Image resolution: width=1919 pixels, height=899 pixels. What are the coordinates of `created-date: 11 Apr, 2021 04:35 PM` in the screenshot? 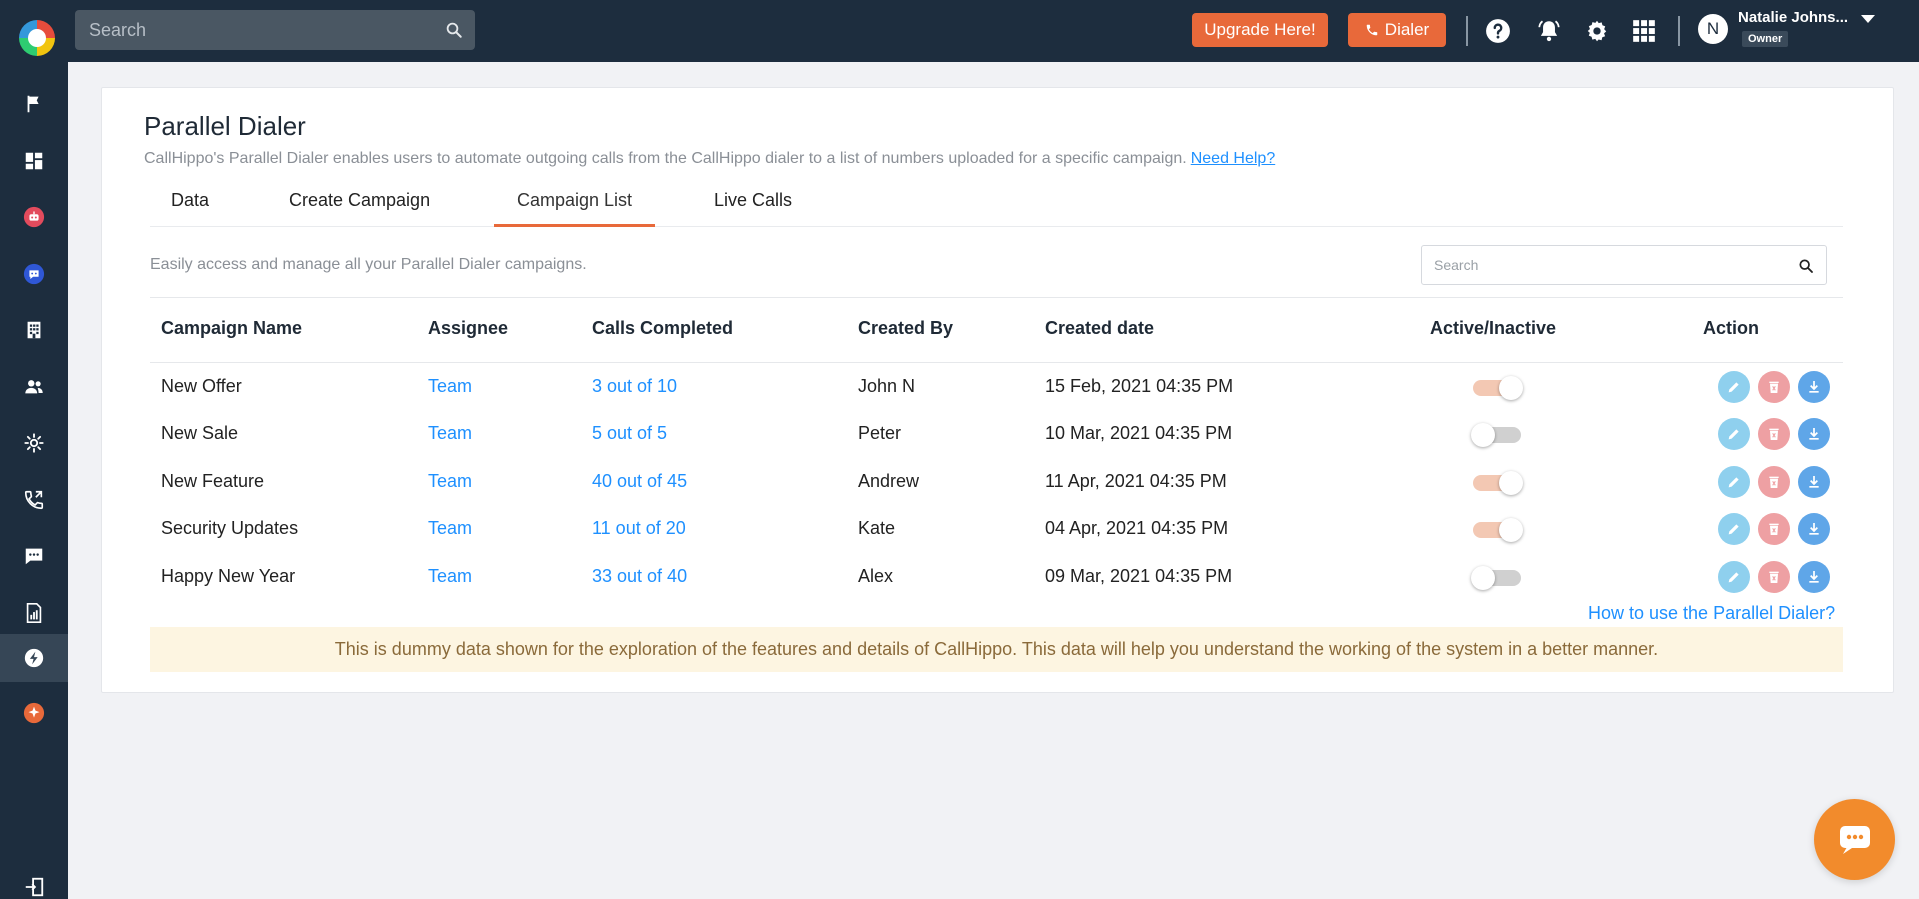 It's located at (1136, 481).